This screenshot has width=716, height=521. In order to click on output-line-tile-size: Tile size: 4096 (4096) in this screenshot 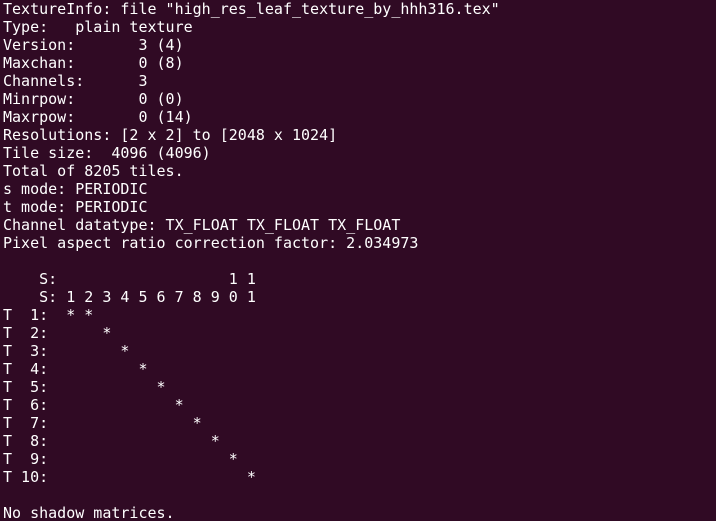, I will do `click(107, 153)`.